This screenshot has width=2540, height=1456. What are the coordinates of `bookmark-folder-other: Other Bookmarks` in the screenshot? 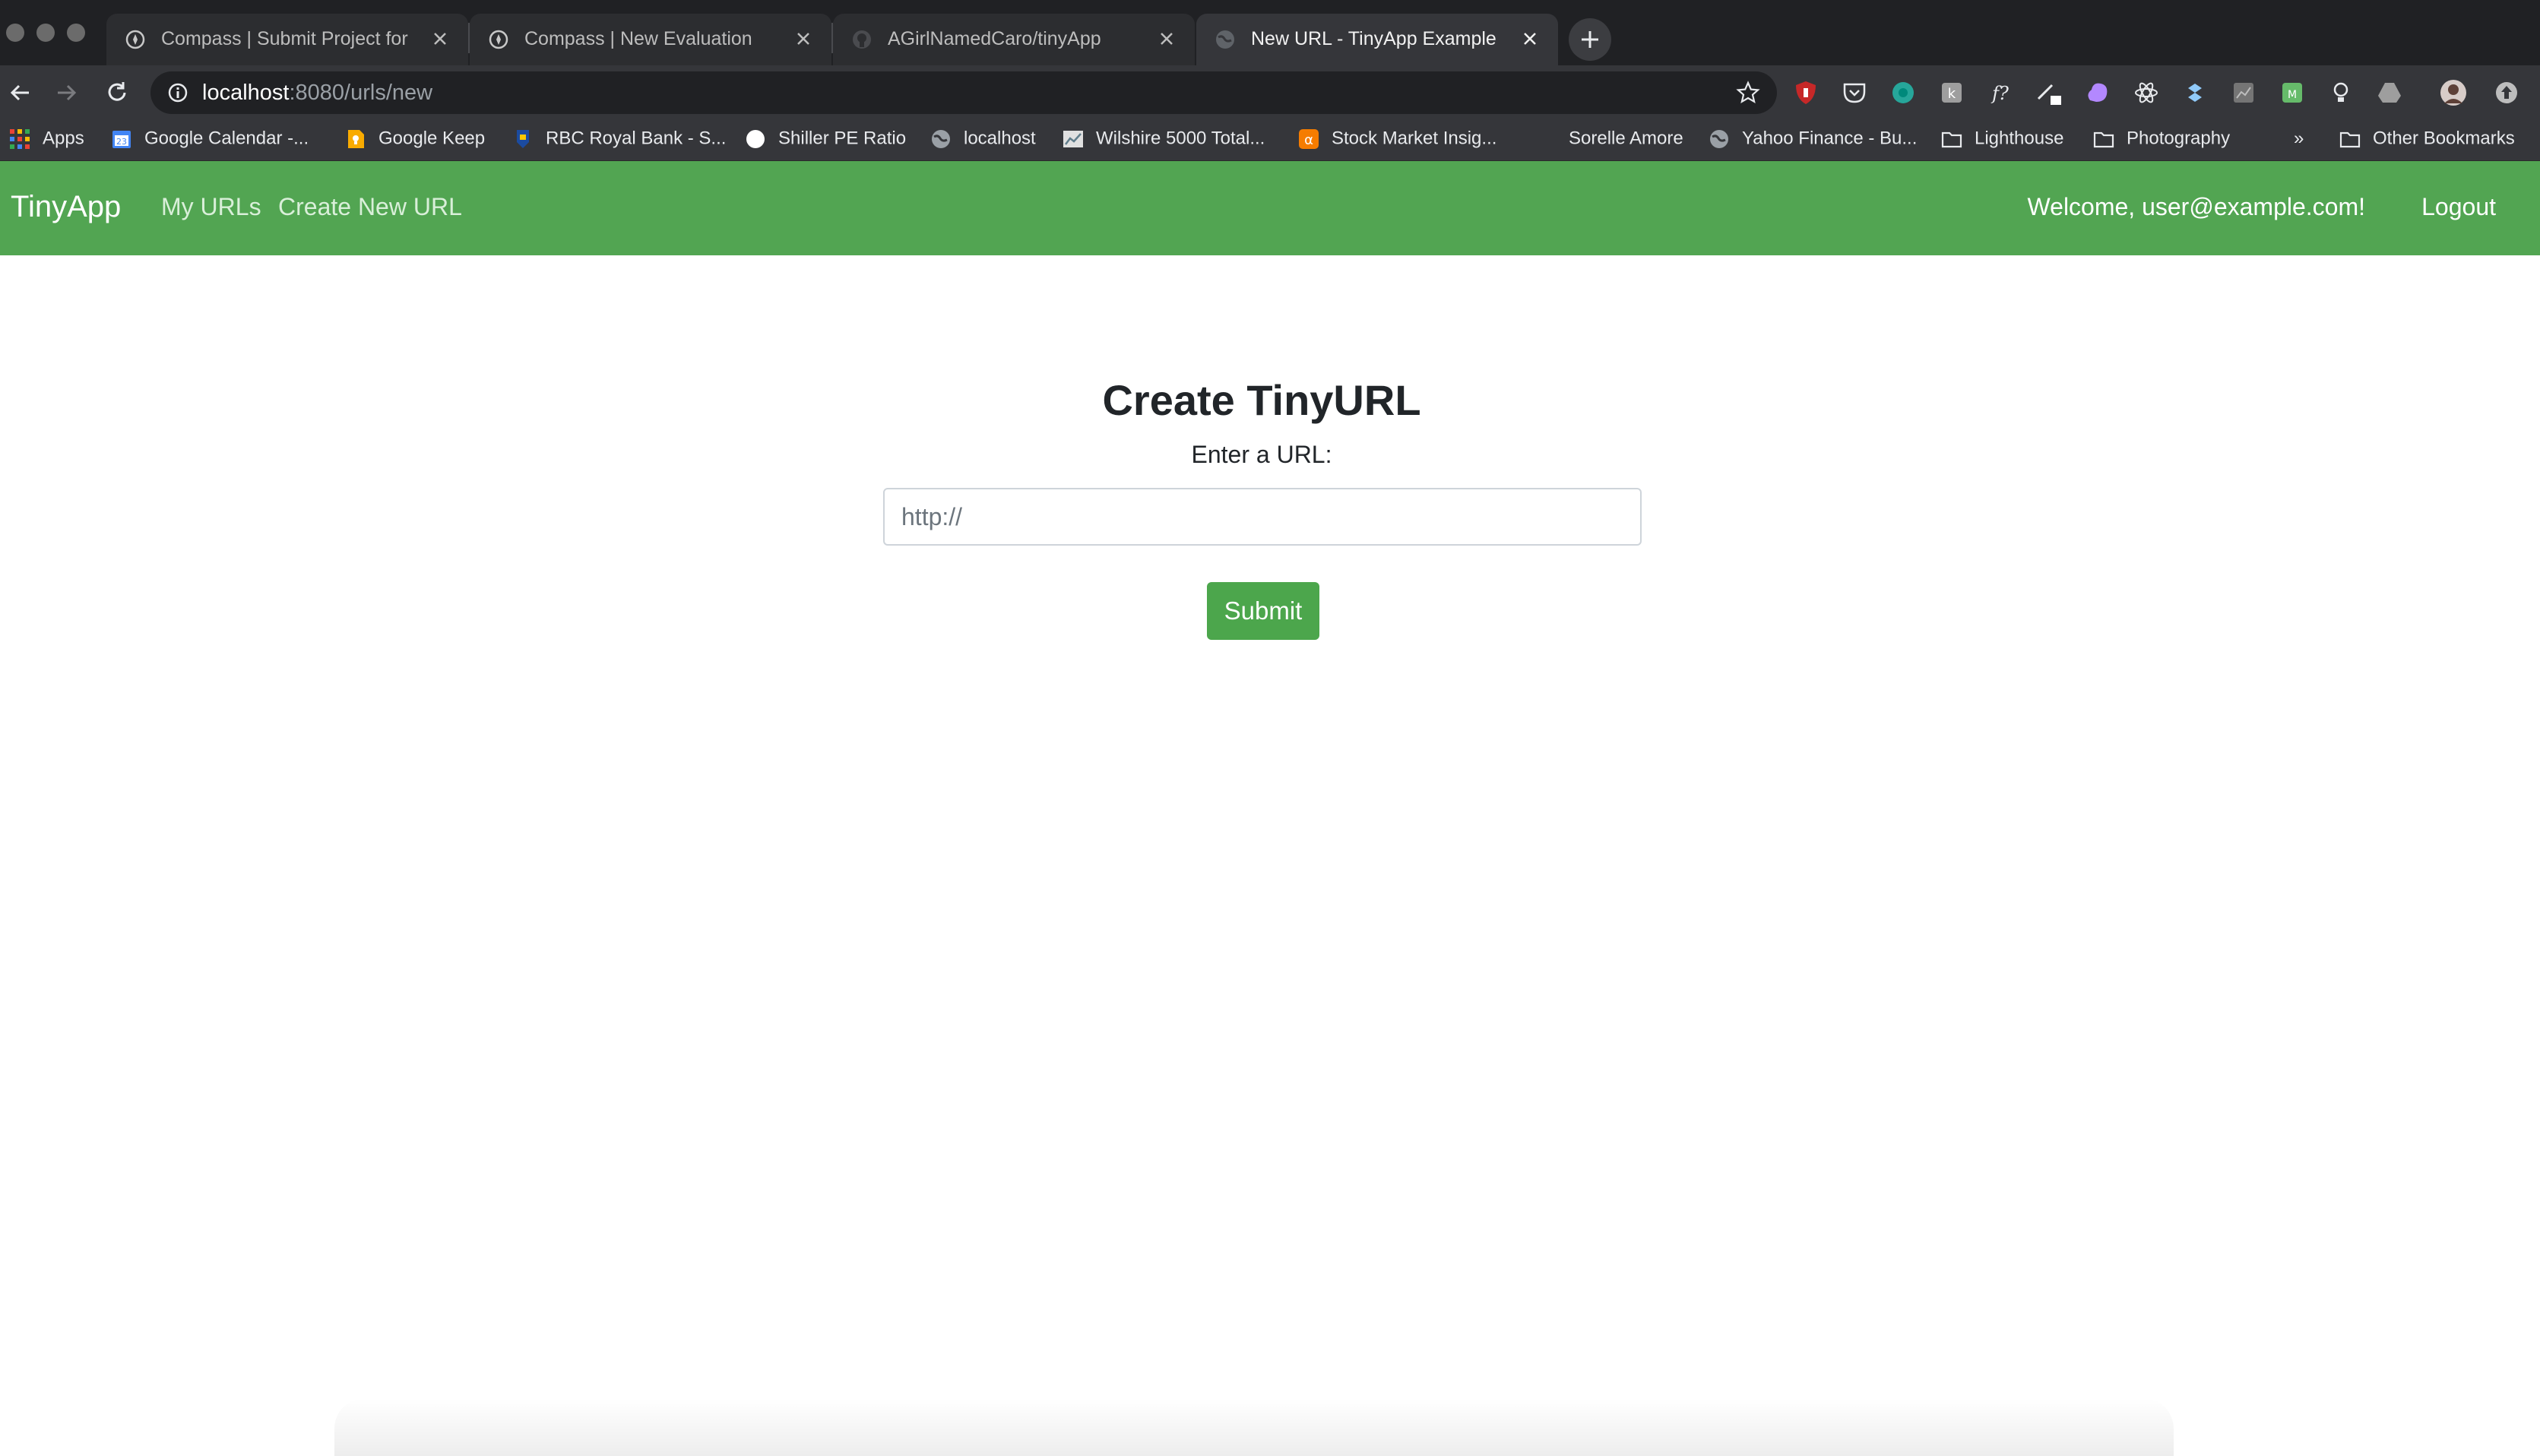 It's located at (2427, 141).